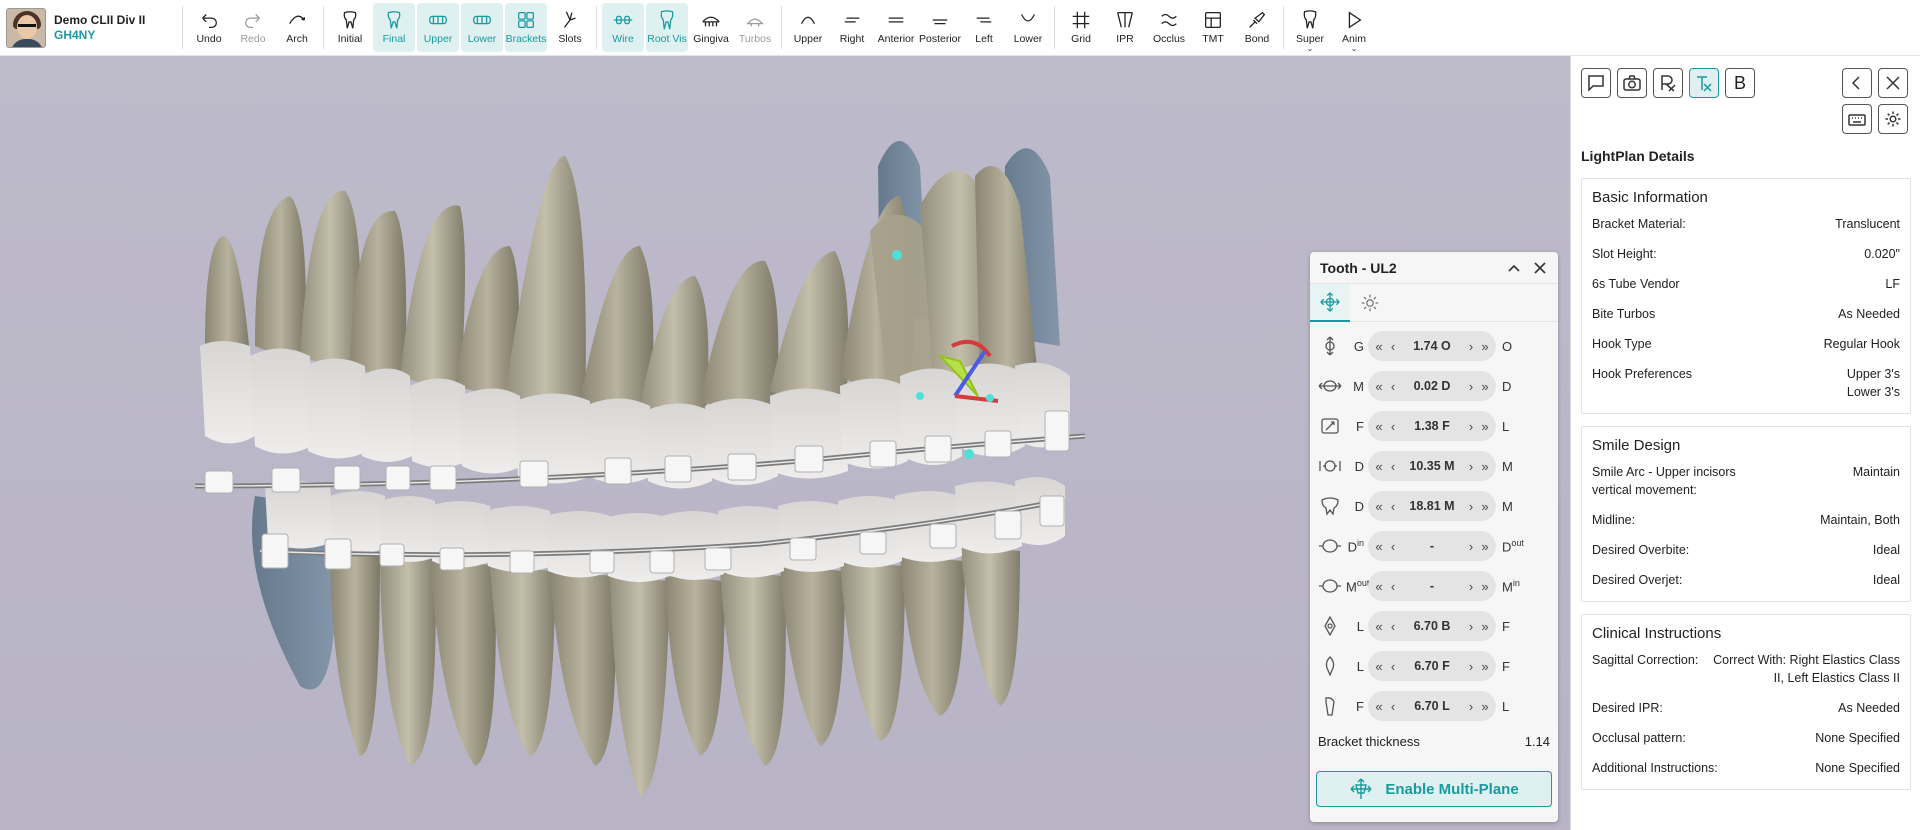 The height and width of the screenshot is (830, 1920). What do you see at coordinates (1354, 28) in the screenshot?
I see `anim-button: Anim ⌄` at bounding box center [1354, 28].